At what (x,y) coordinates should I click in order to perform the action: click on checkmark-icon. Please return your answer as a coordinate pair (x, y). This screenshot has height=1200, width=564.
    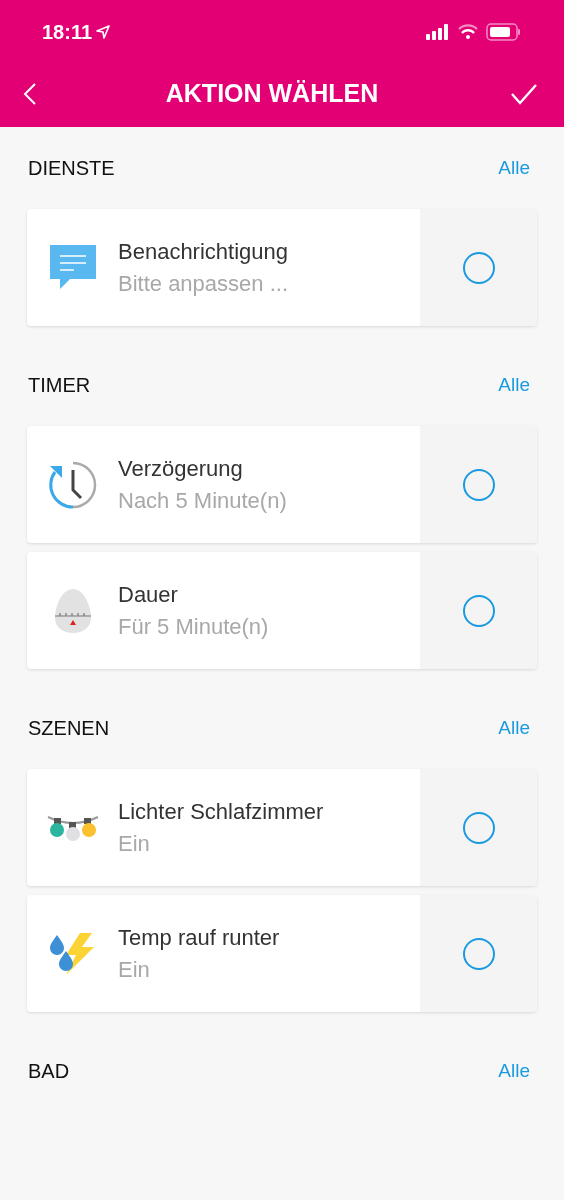
    Looking at the image, I should click on (524, 93).